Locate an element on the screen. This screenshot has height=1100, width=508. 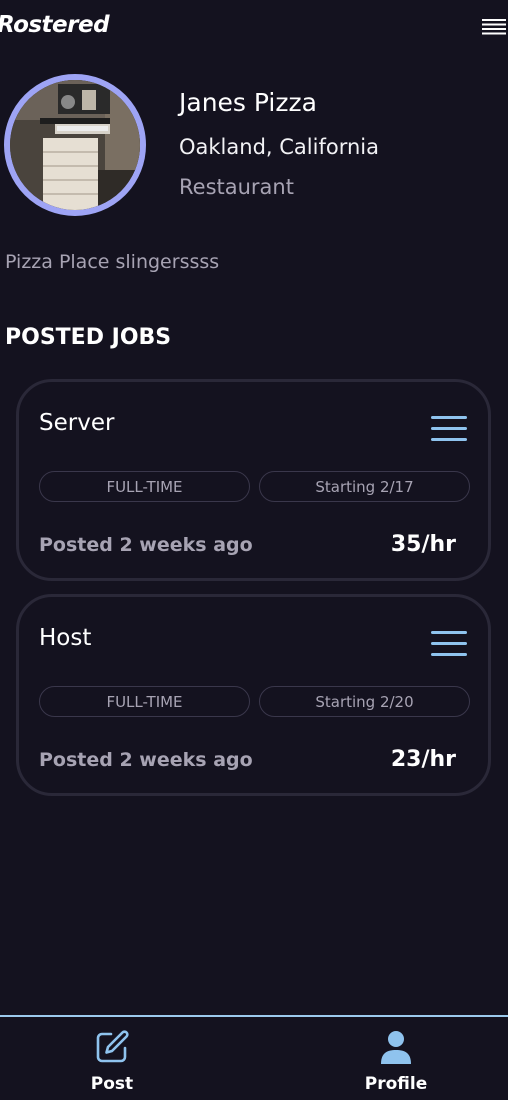
edit-icon is located at coordinates (112, 1046).